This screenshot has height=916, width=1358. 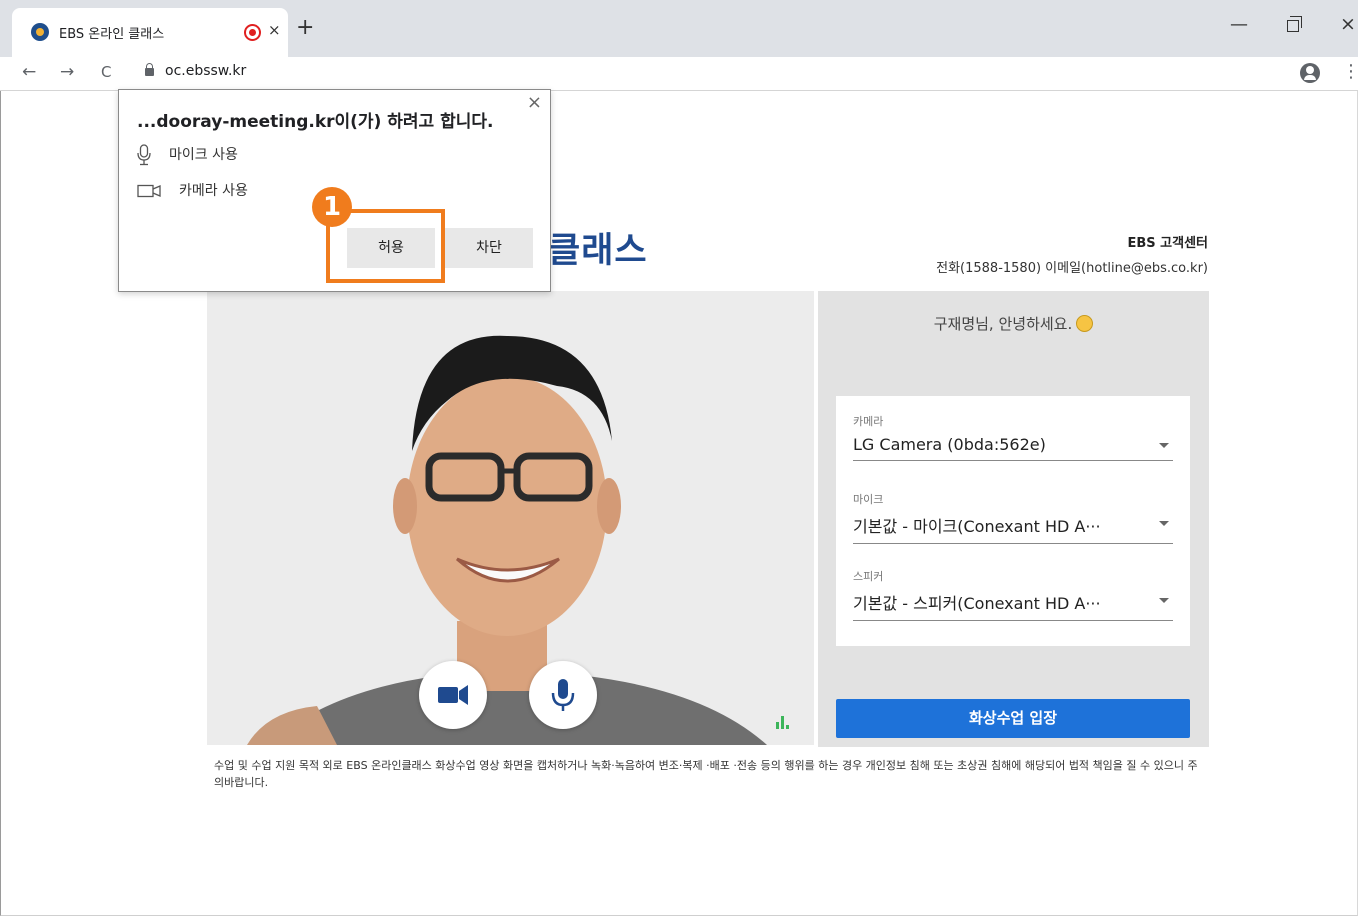 I want to click on reload-button: C, so click(x=106, y=72).